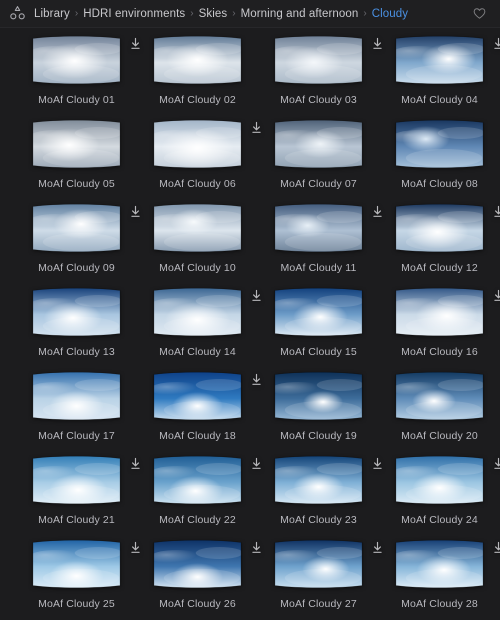 The height and width of the screenshot is (620, 500). I want to click on asset-card: MoAf Cloudy 23, so click(321, 496).